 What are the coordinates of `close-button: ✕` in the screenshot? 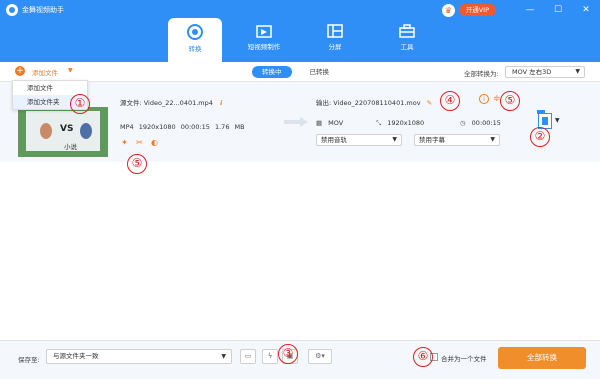 It's located at (586, 10).